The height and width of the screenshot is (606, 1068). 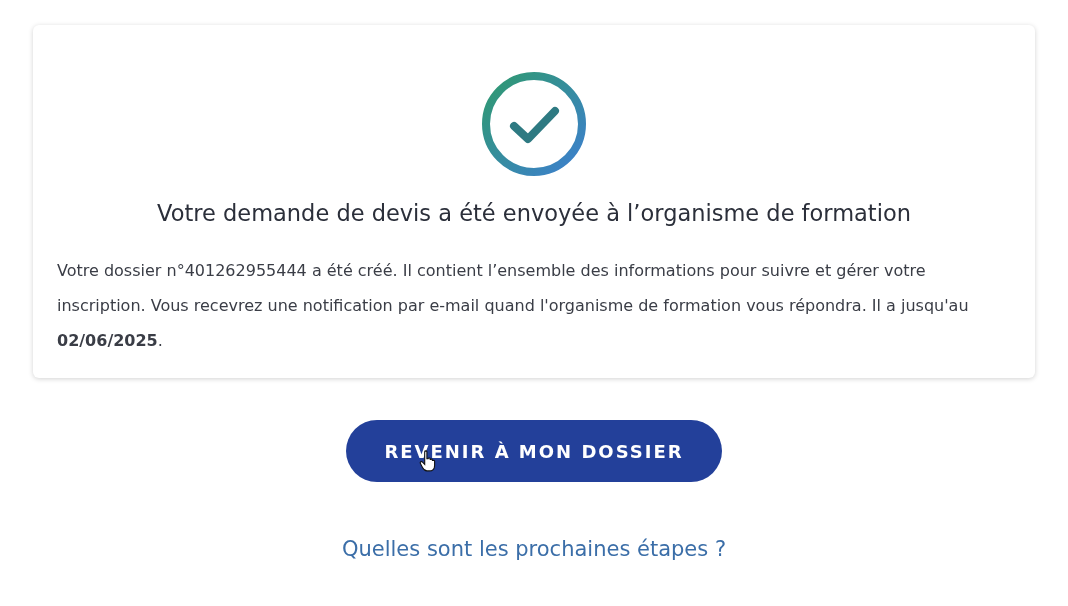 I want to click on confirmation-message: Votre dossier n°401262955444 a été créé. Il contient l’ensemble des informations pour suivre et gérer votre inscription. Vous recevrez une notification par e-mail quand l'organisme de formation vous répondra. Il a jusqu'au 02/06/2025., so click(x=513, y=306).